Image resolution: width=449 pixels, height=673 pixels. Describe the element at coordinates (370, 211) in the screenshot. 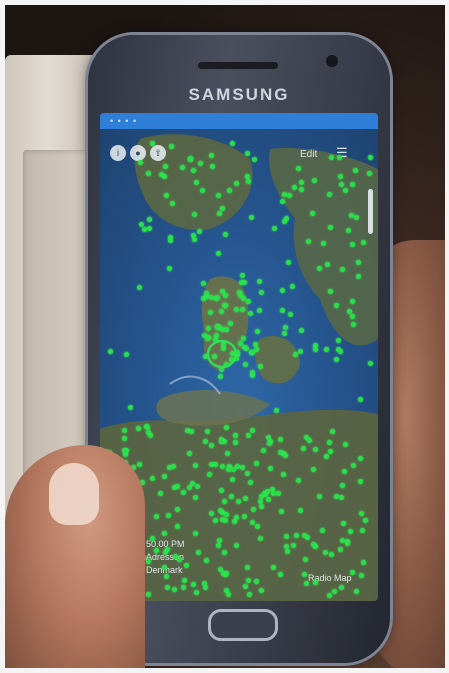

I see `scroll-thumb` at that location.